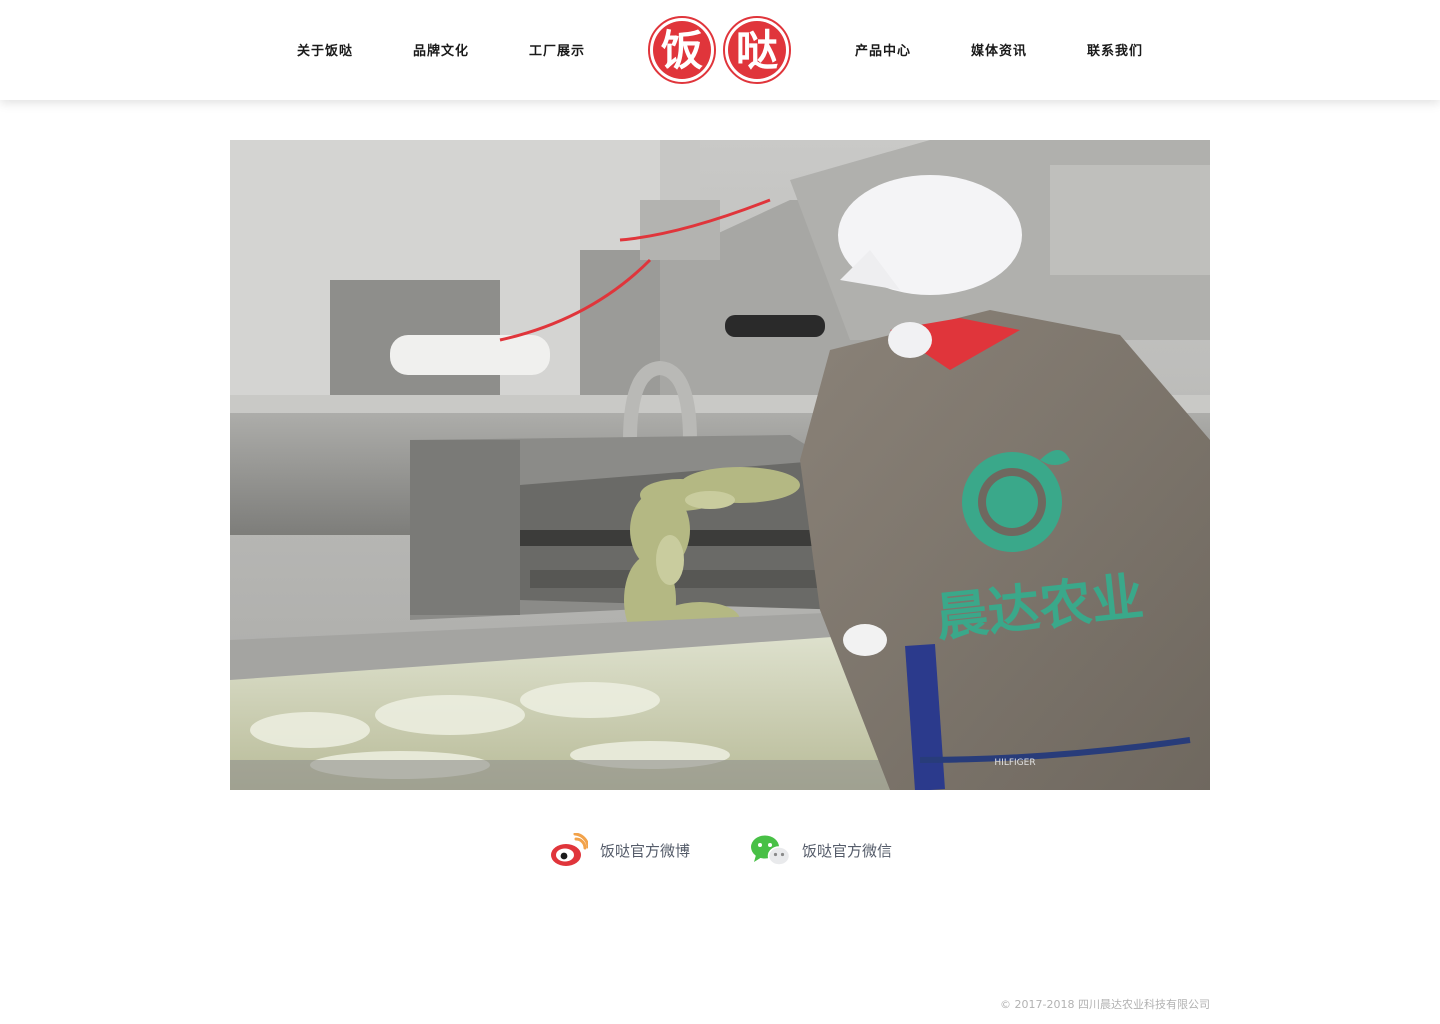 The width and height of the screenshot is (1440, 1024). I want to click on nav-contact: 联系我们, so click(1115, 49).